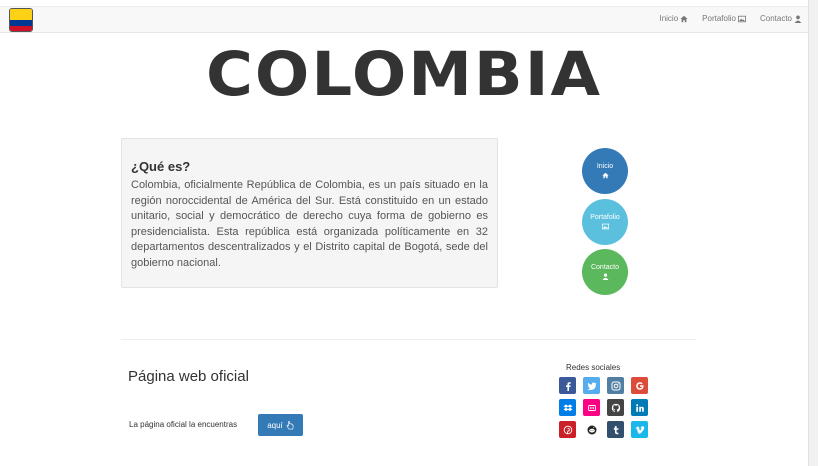  I want to click on web-section-text: La página oficial la encuentras, so click(183, 424).